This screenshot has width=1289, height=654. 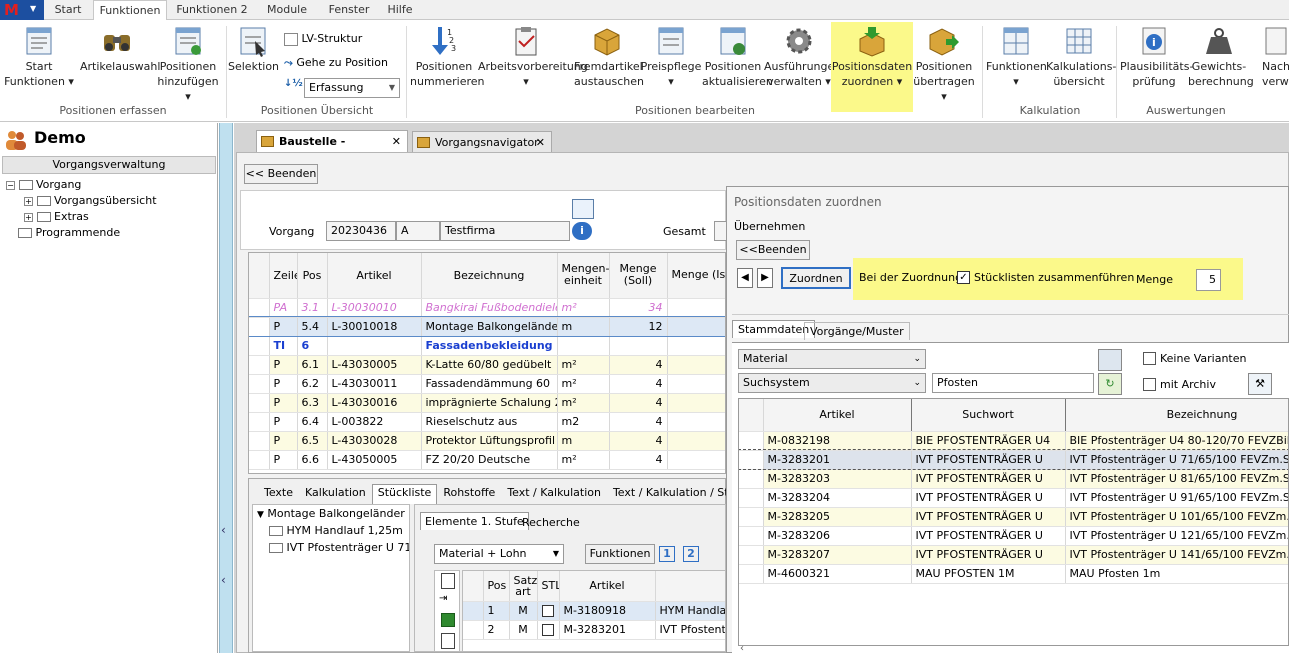 What do you see at coordinates (335, 494) in the screenshot?
I see `tab-kalkulation: Kalkulation` at bounding box center [335, 494].